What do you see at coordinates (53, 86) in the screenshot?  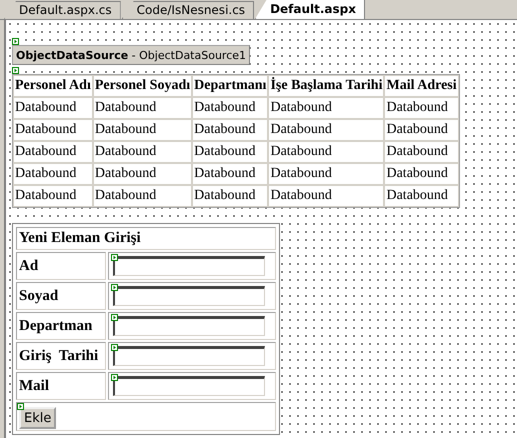 I see `column-header: Personel Adı` at bounding box center [53, 86].